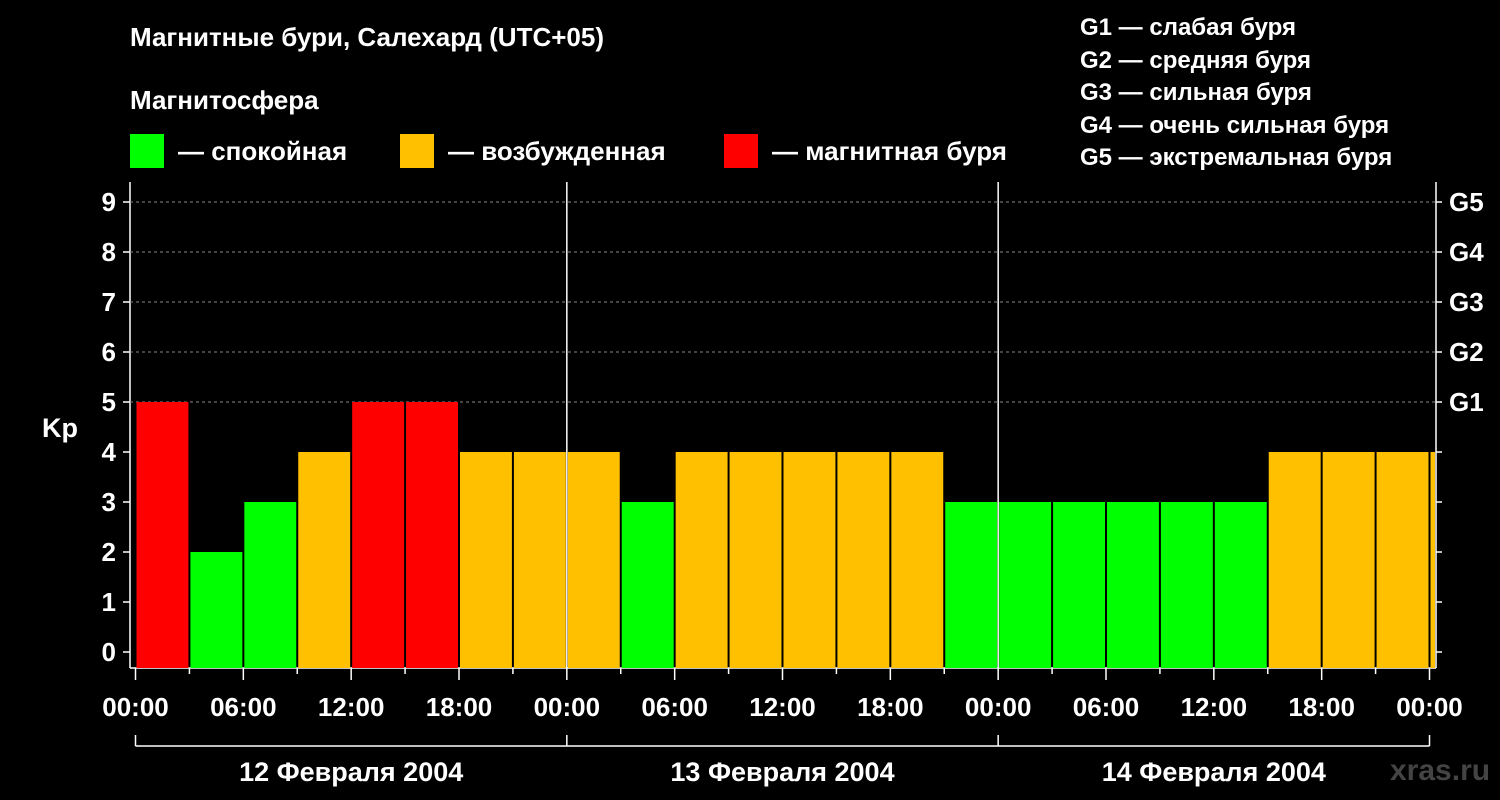  Describe the element at coordinates (109, 252) in the screenshot. I see `y-tick-label: 8` at that location.